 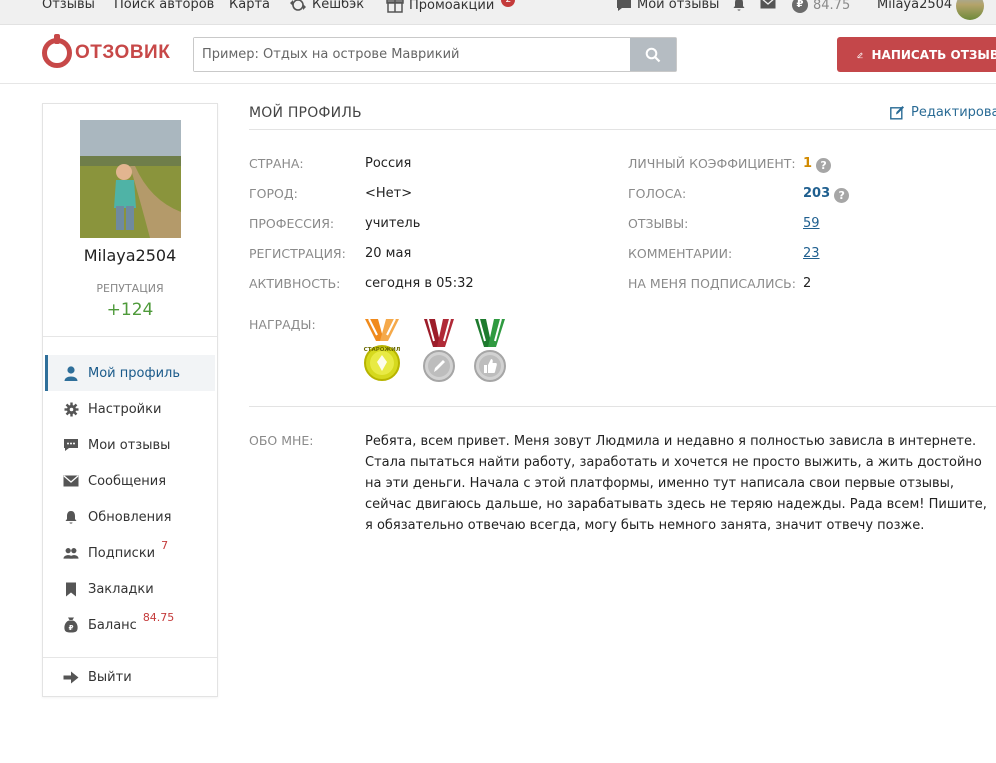 I want to click on medal-thumb-graphic, so click(x=490, y=350).